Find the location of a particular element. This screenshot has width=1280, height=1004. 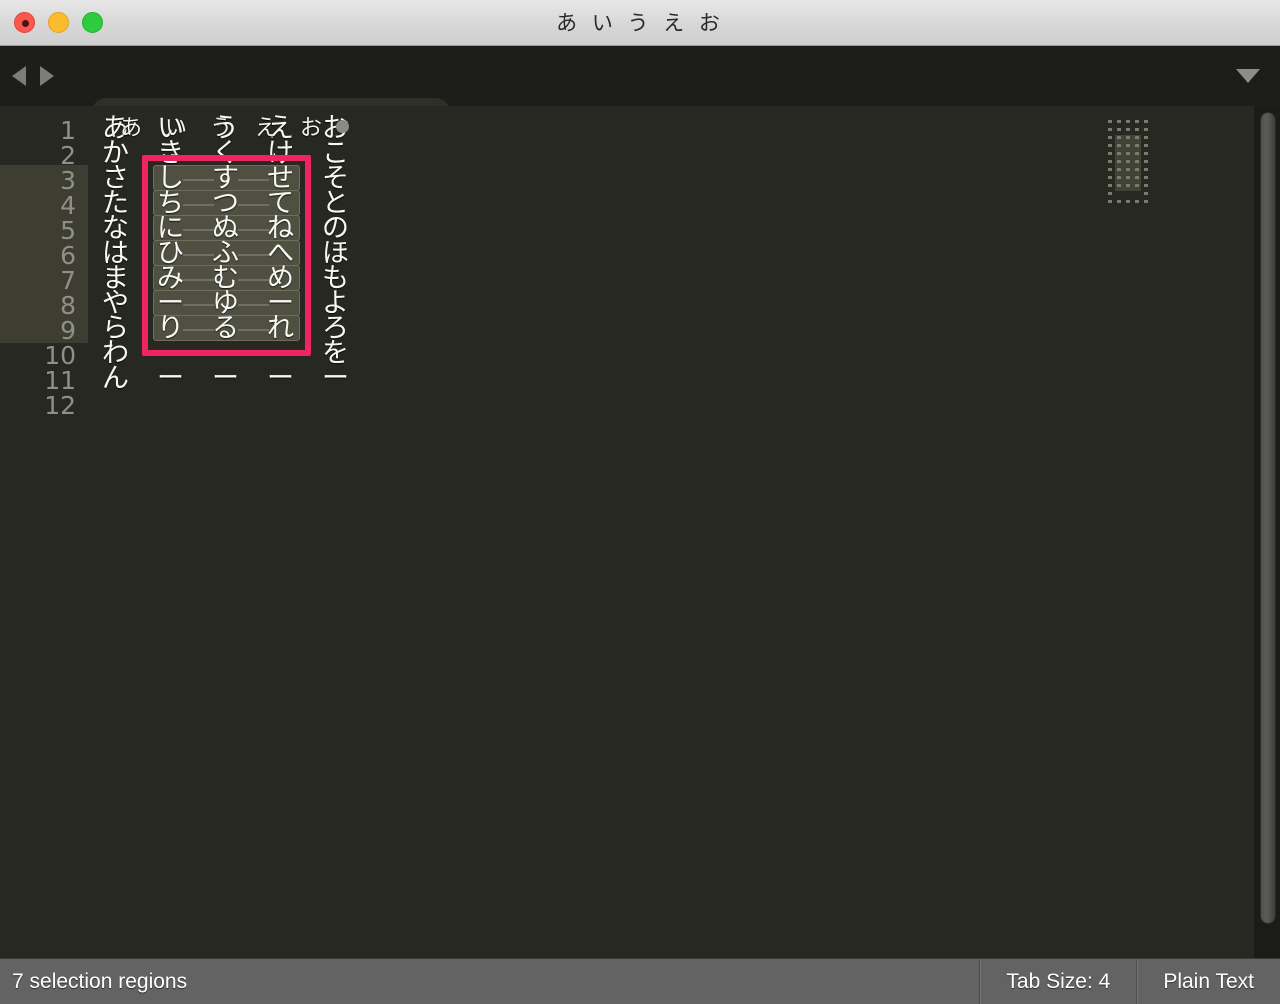

tab-nav-arrows is located at coordinates (33, 76).